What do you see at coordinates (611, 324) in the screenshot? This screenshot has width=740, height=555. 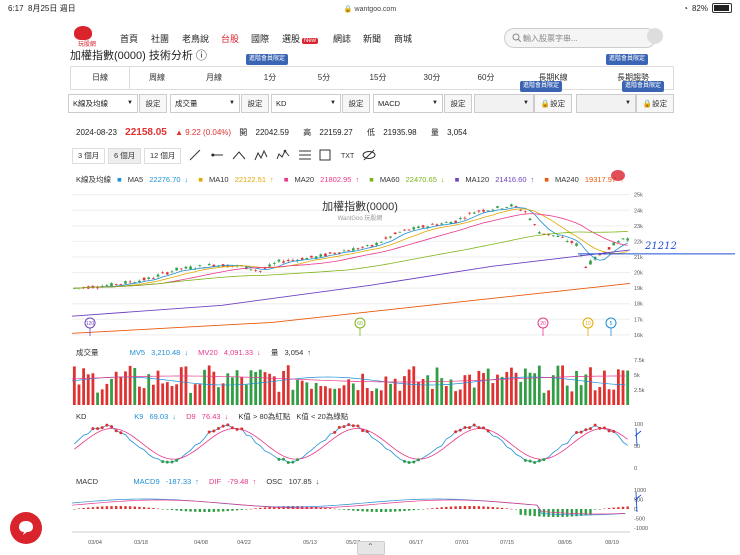 I see `ma-marker-label: 5` at bounding box center [611, 324].